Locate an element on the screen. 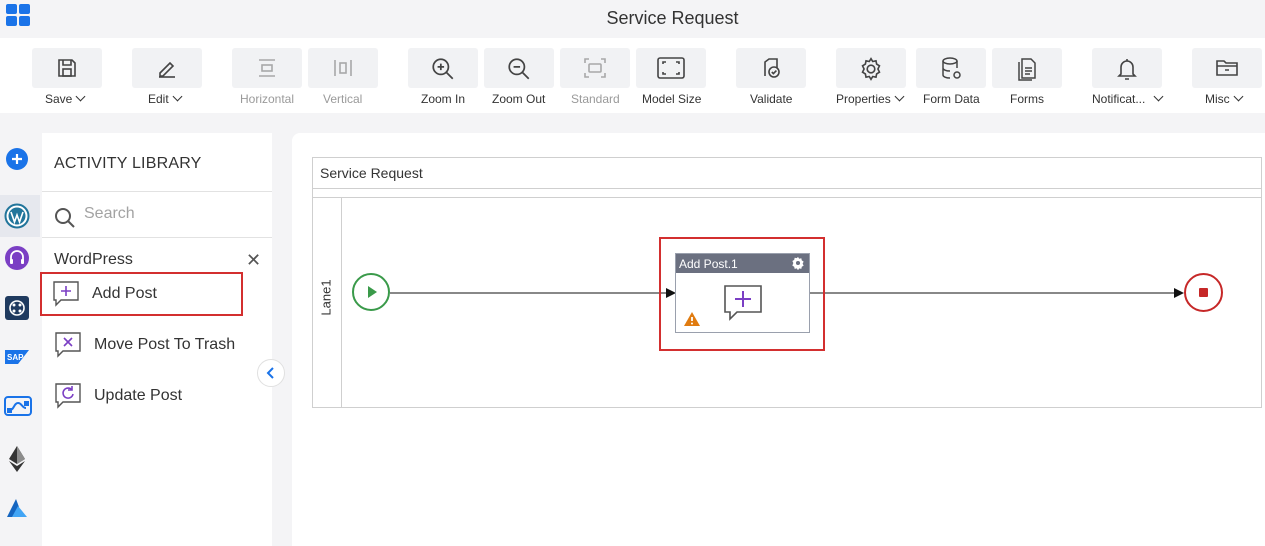 This screenshot has width=1265, height=546. end-event is located at coordinates (1203, 292).